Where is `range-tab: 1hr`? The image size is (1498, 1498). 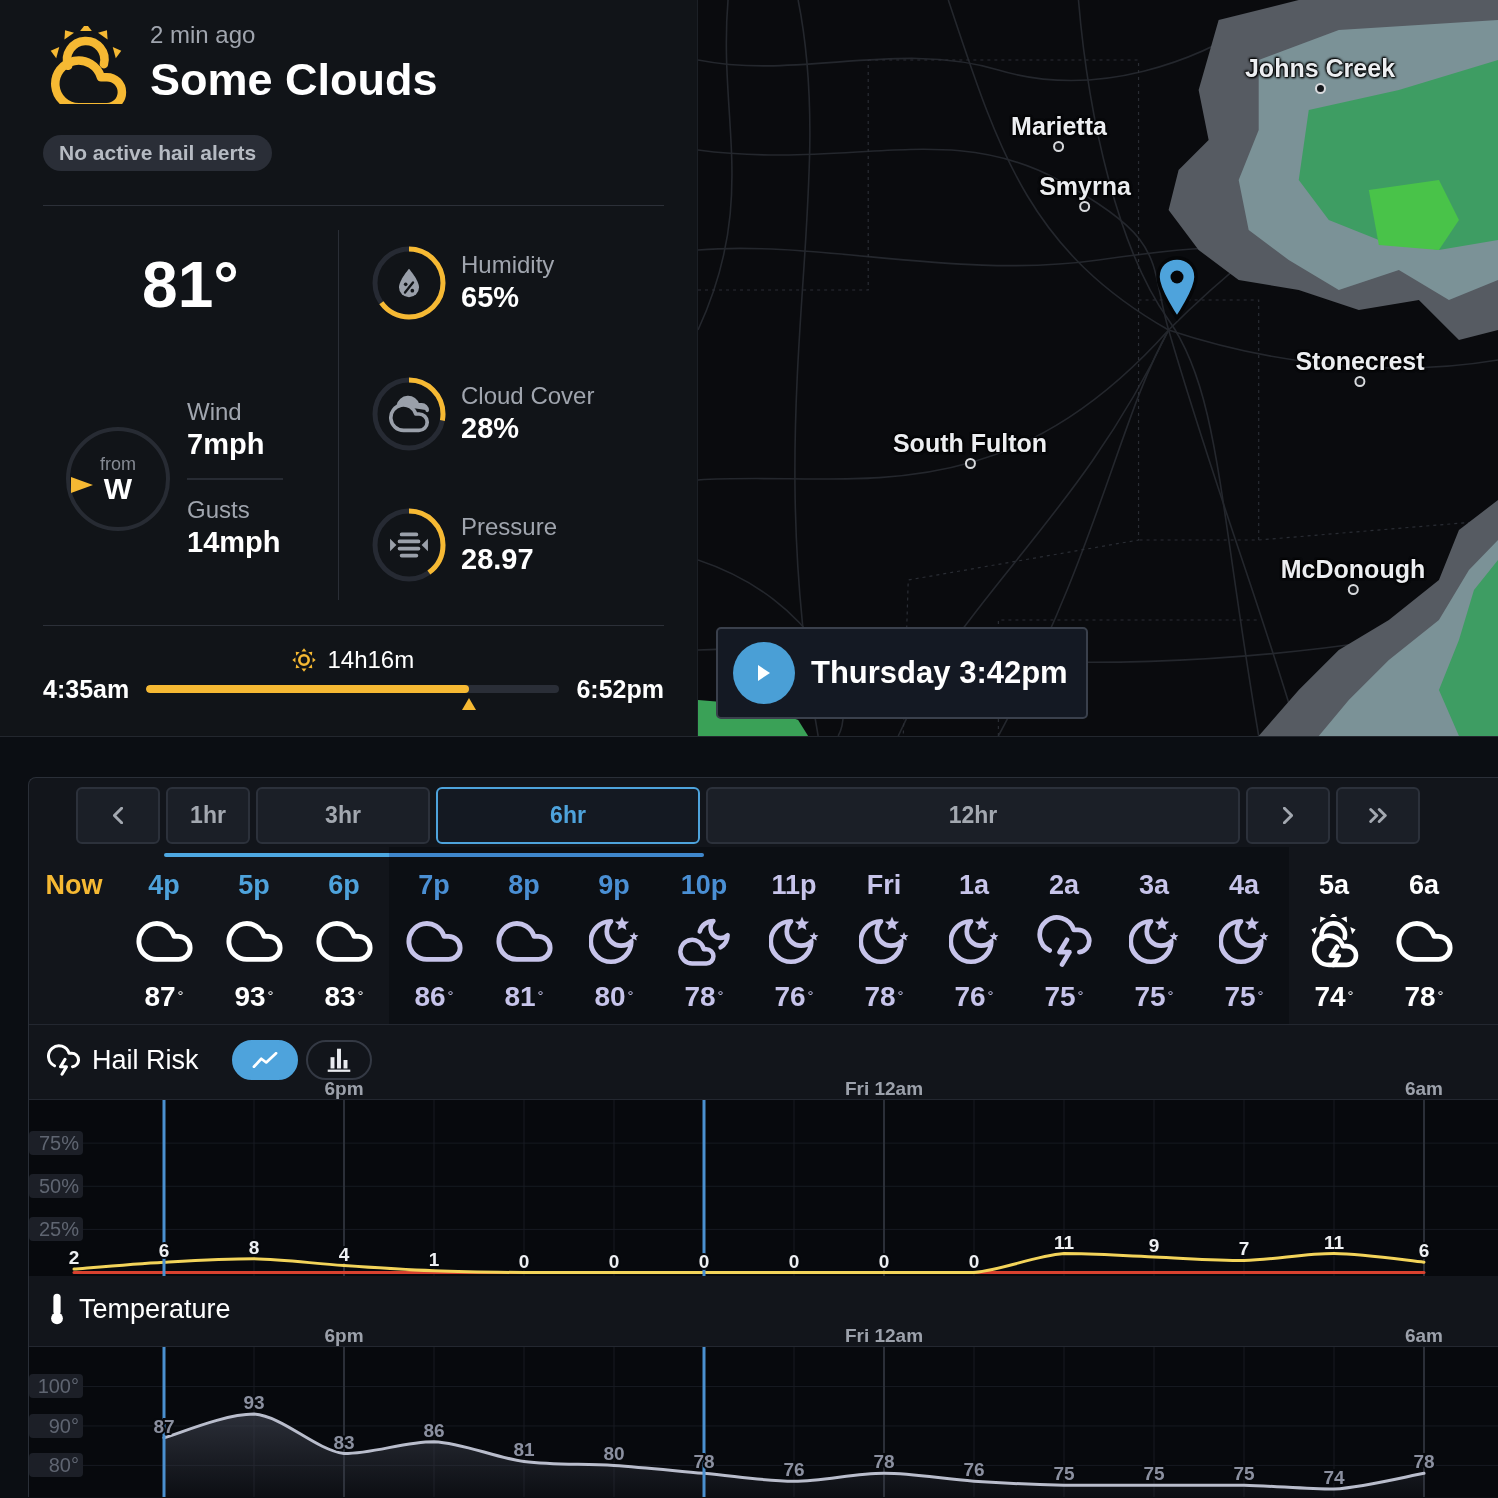 range-tab: 1hr is located at coordinates (208, 815).